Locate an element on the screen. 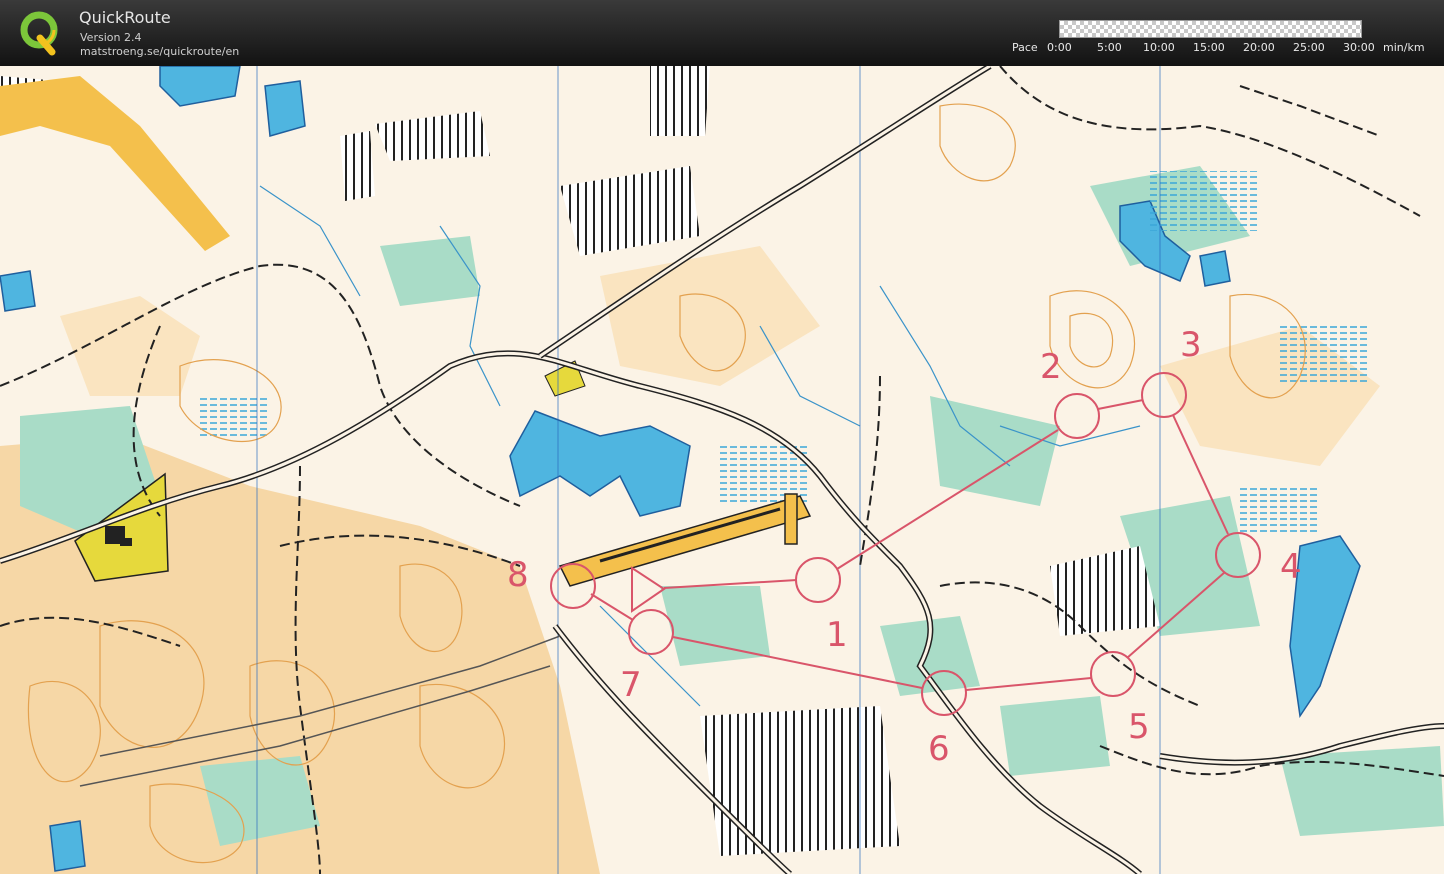 This screenshot has width=1444, height=874. control-number-2: 2 is located at coordinates (1051, 367).